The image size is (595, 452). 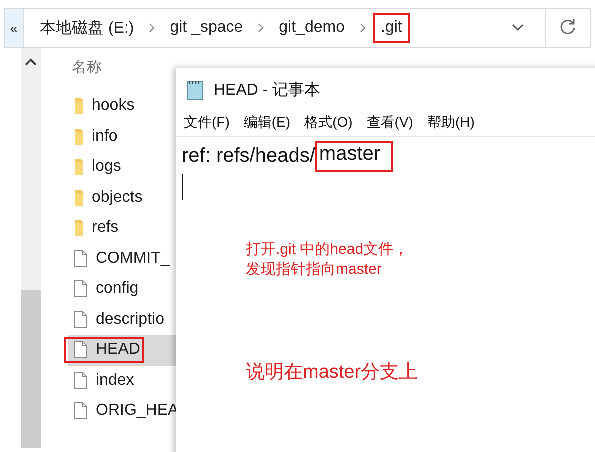 I want to click on annotation: 打开.git 中的head文件，, so click(x=327, y=250).